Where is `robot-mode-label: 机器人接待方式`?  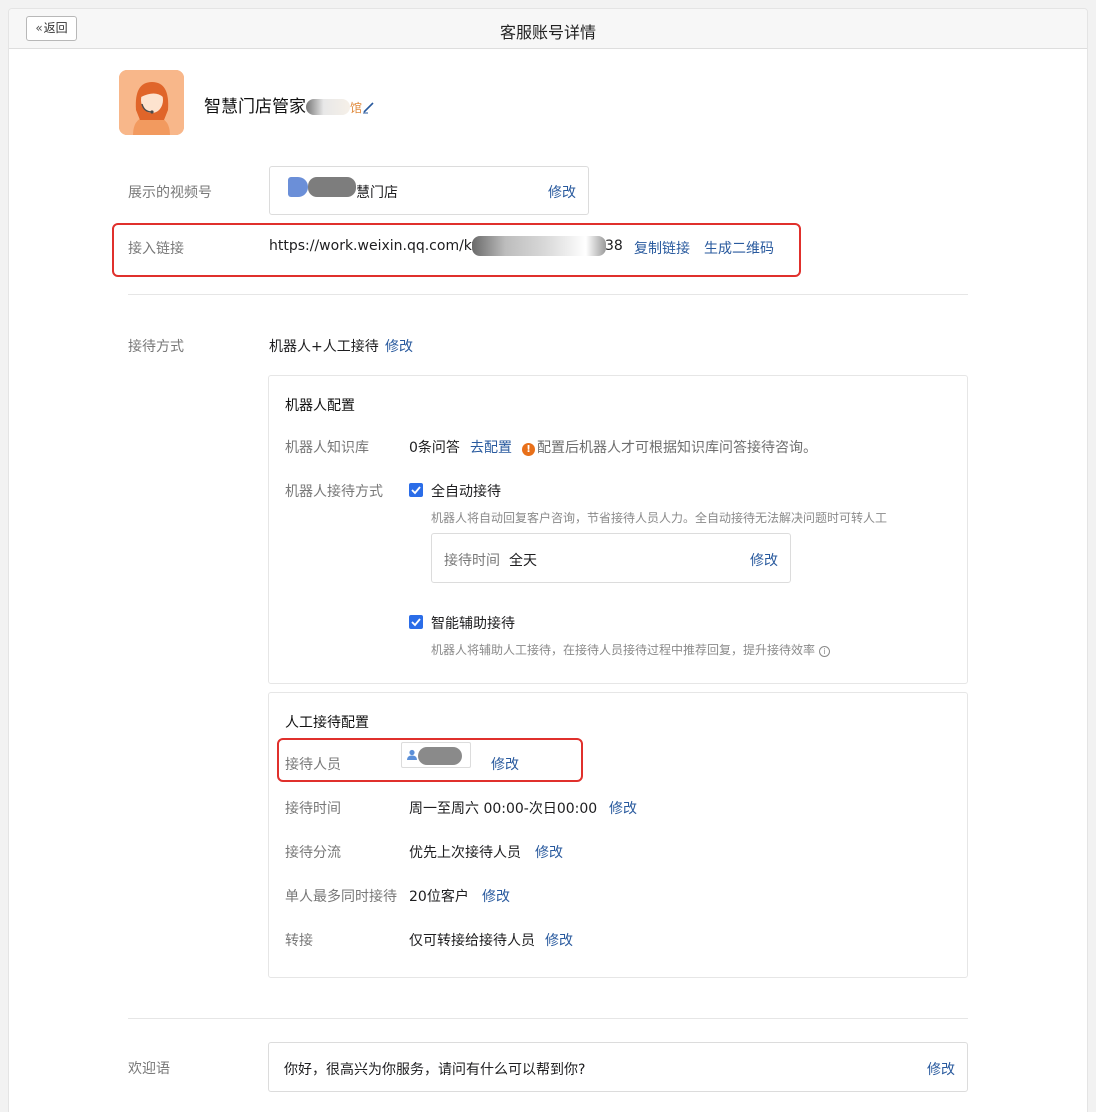 robot-mode-label: 机器人接待方式 is located at coordinates (334, 492).